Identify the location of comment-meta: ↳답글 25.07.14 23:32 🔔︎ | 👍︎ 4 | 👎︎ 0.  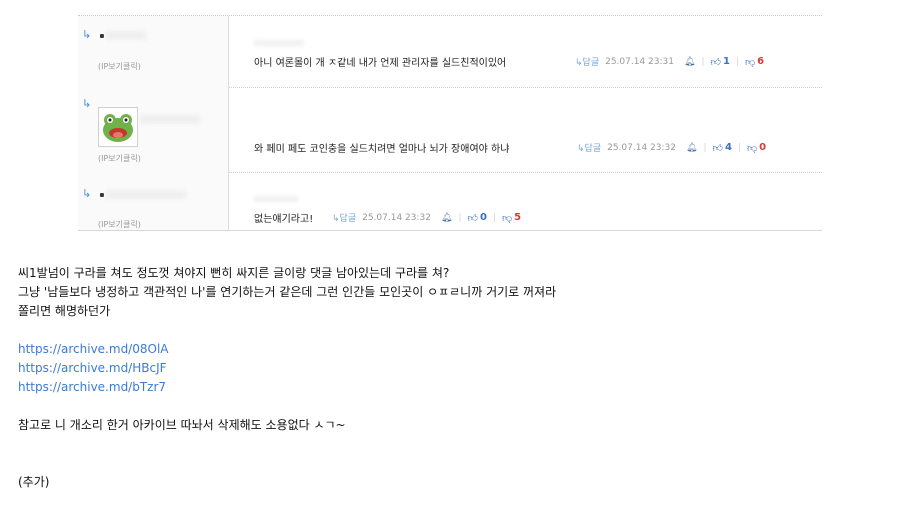
(671, 147).